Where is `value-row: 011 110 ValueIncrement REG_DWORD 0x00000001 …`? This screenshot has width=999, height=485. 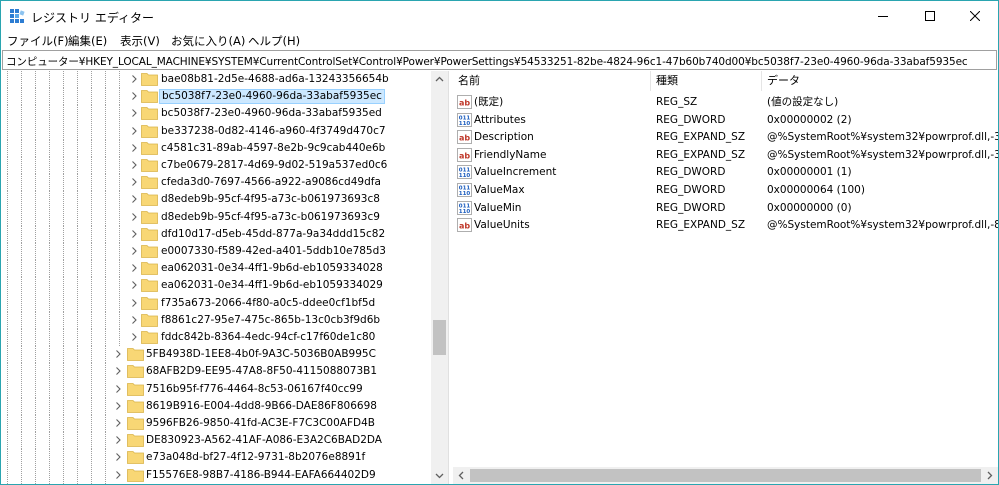
value-row: 011 110 ValueIncrement REG_DWORD 0x00000001 … is located at coordinates (725, 172).